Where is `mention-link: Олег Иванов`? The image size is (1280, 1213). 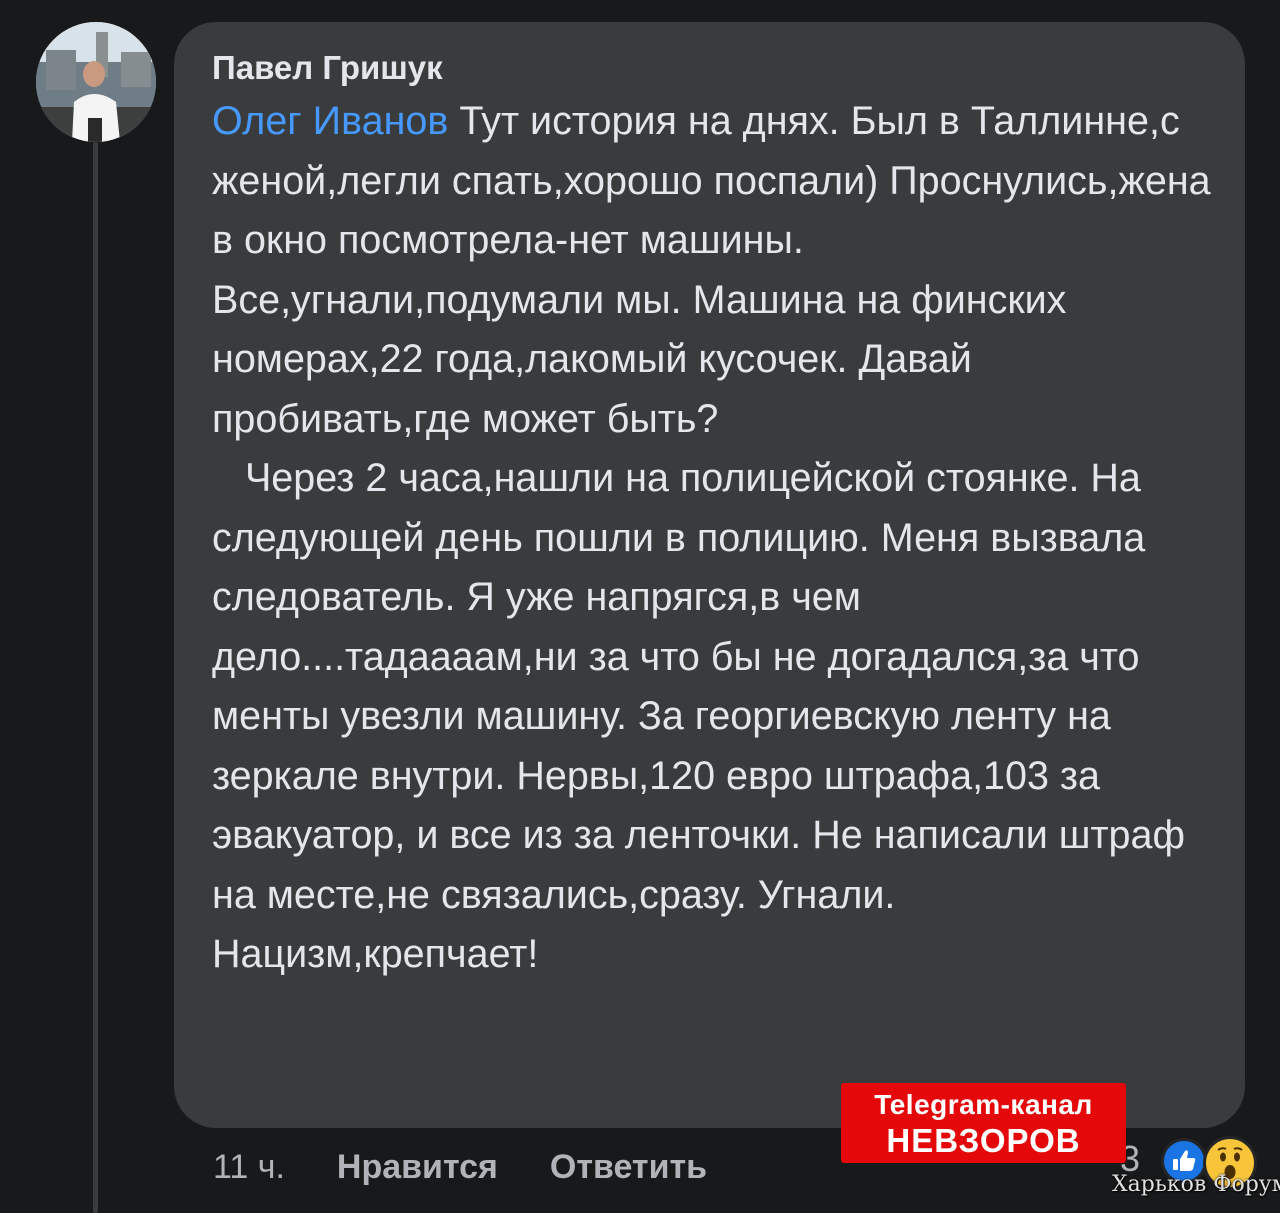
mention-link: Олег Иванов is located at coordinates (330, 121).